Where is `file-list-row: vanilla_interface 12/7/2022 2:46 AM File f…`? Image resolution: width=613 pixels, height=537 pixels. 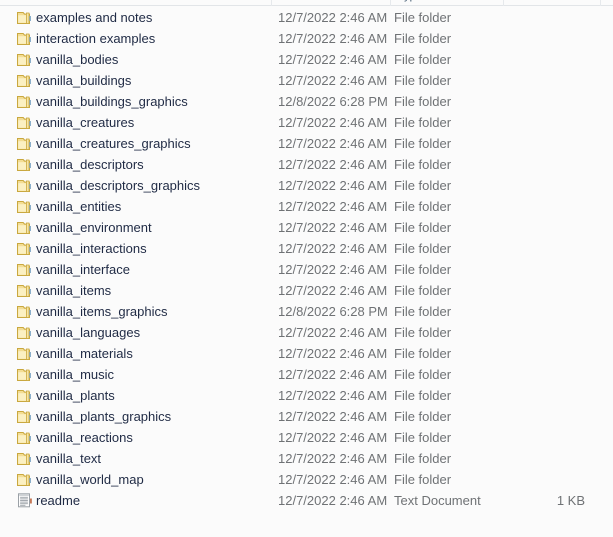 file-list-row: vanilla_interface 12/7/2022 2:46 AM File f… is located at coordinates (306, 269).